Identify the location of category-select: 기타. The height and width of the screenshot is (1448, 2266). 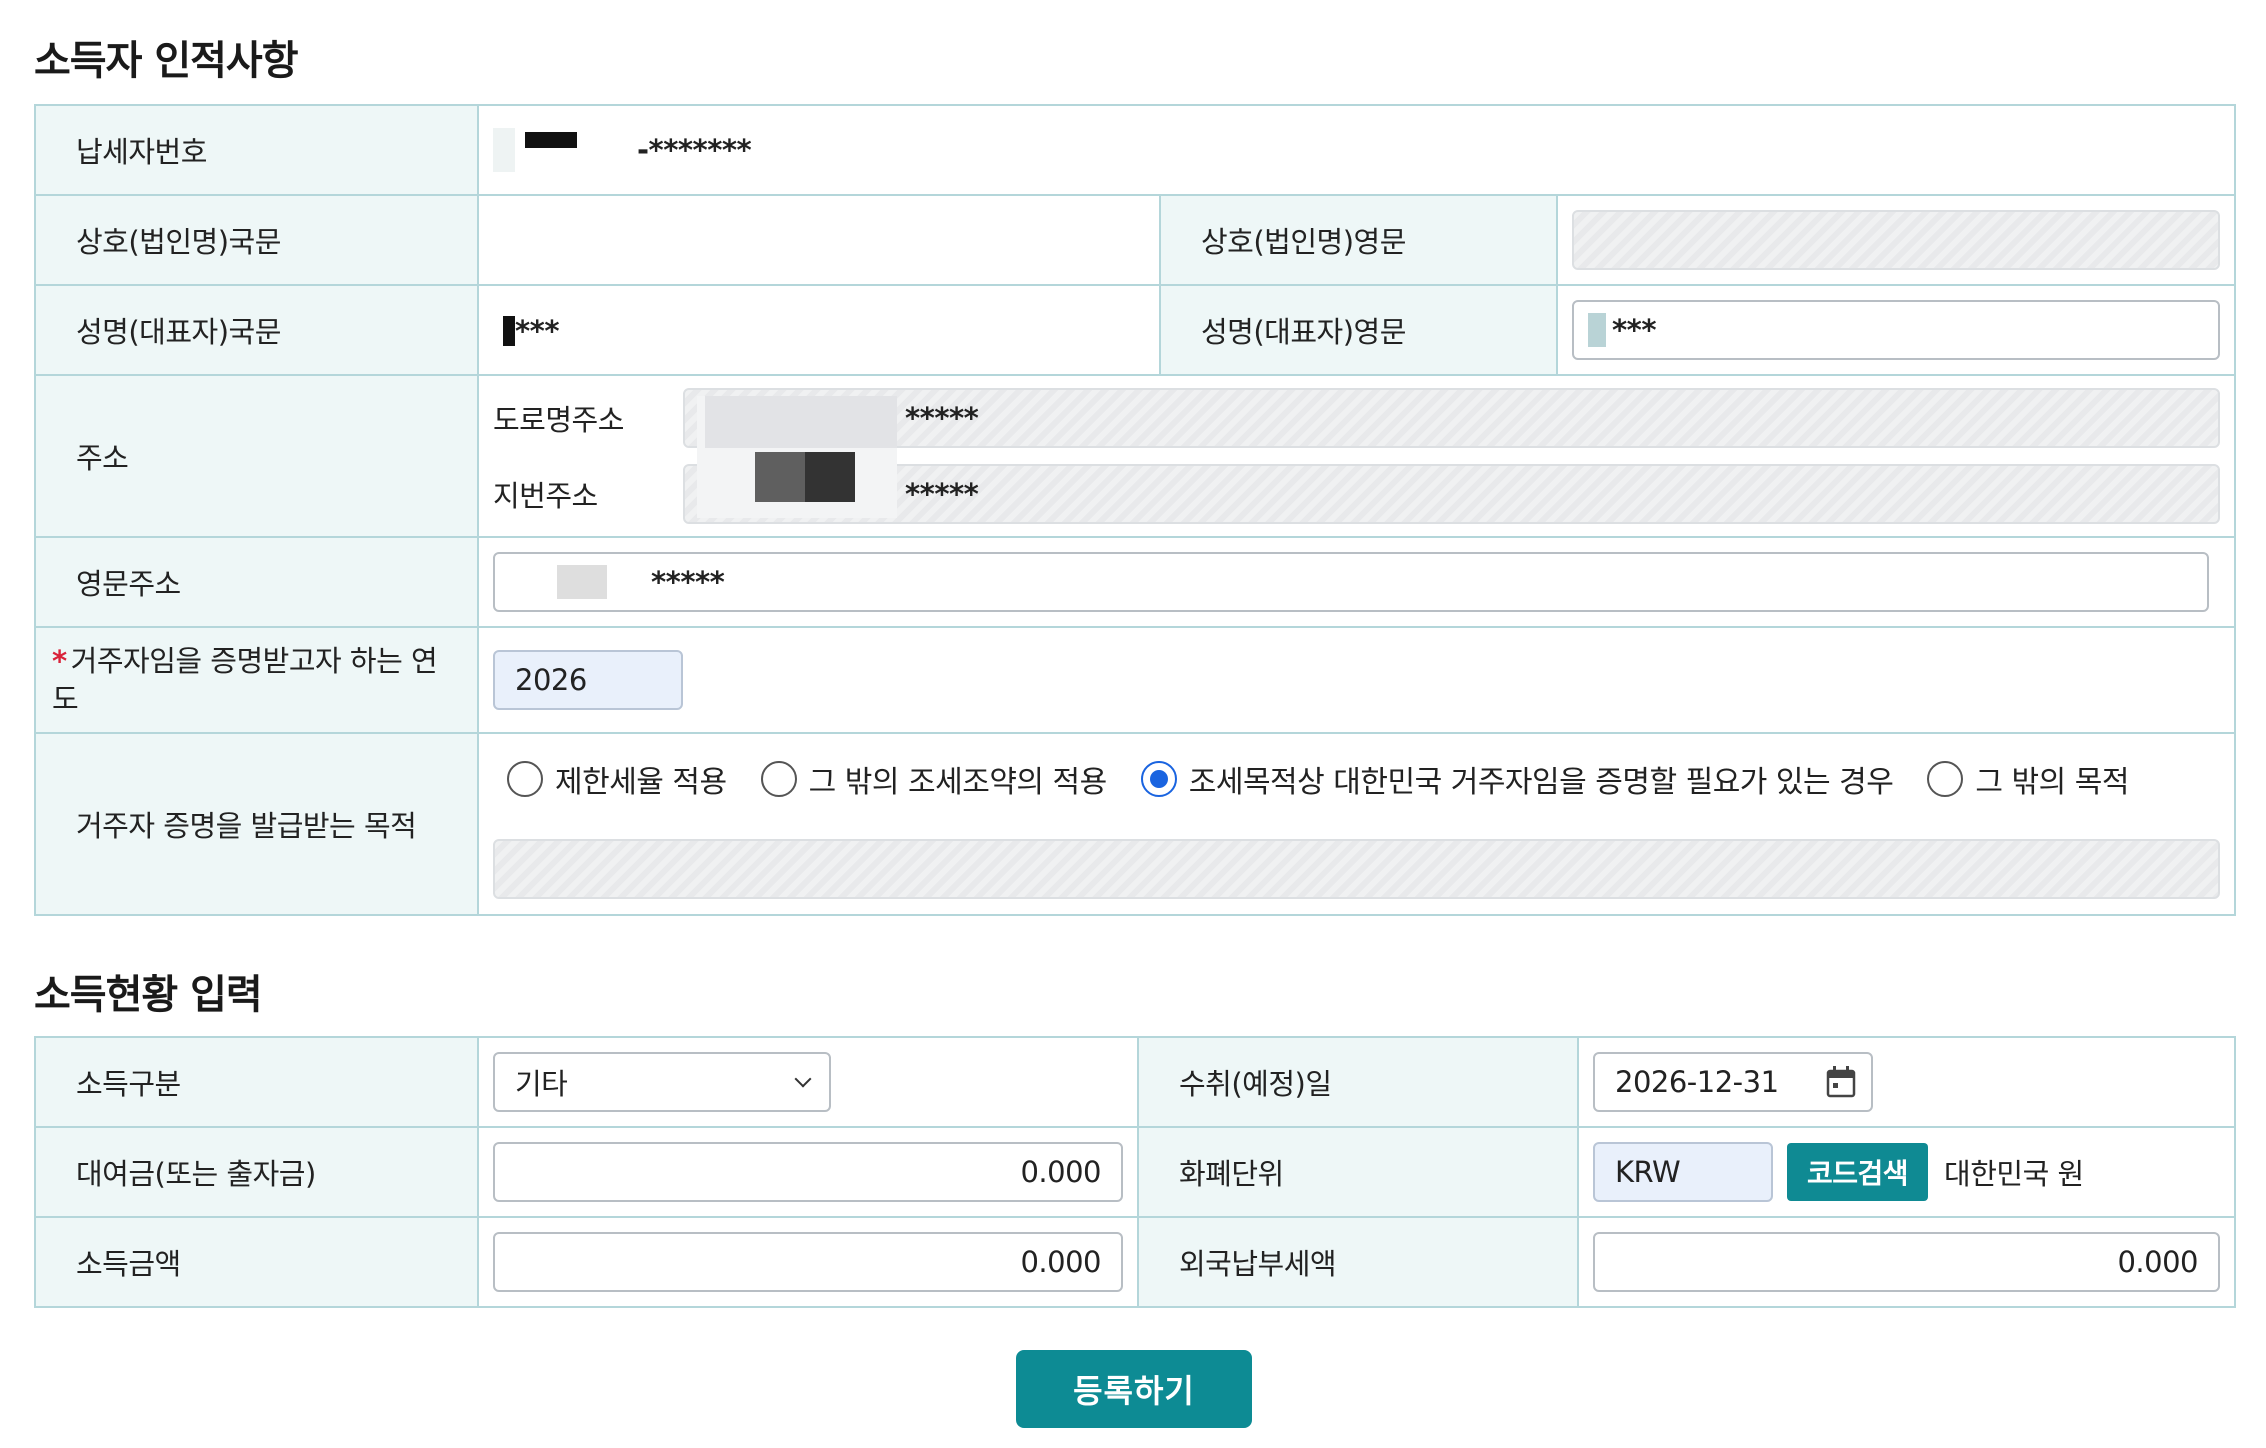
(662, 1082).